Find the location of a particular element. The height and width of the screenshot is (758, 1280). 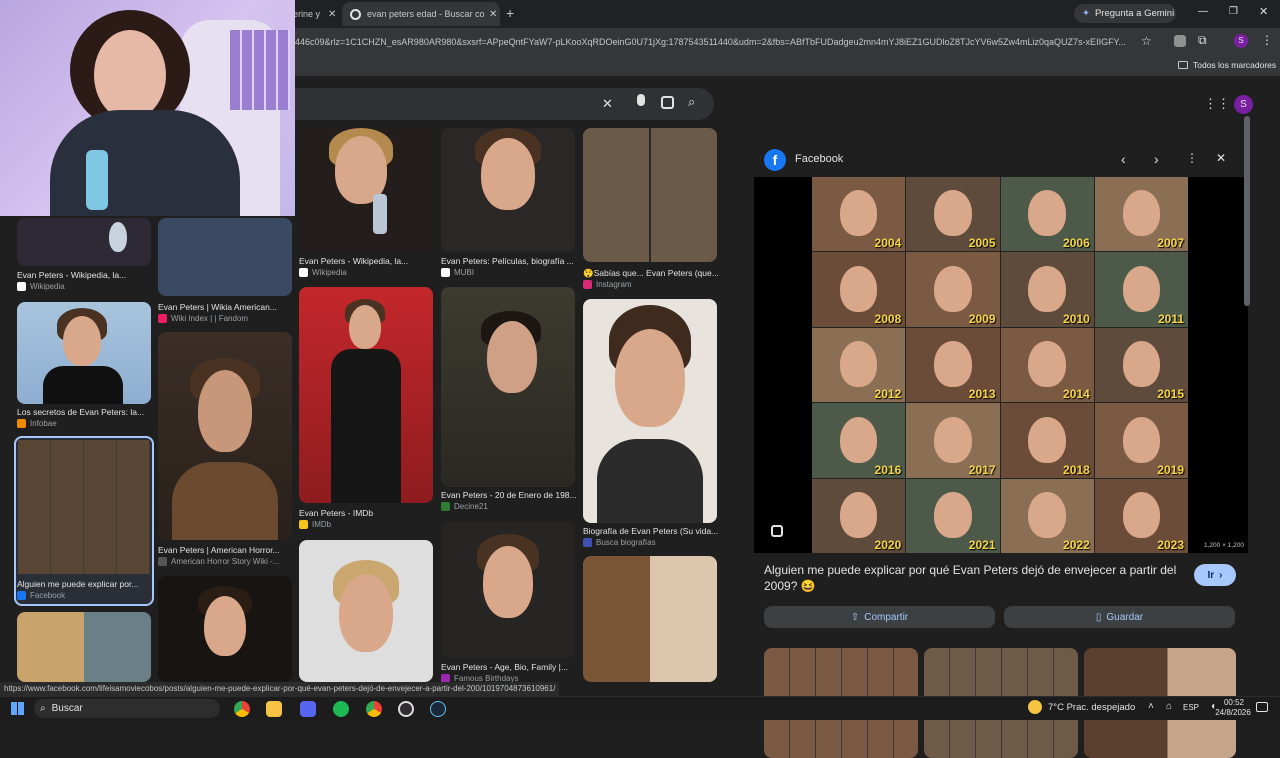

menu-icon: ⋮ is located at coordinates (1267, 40).